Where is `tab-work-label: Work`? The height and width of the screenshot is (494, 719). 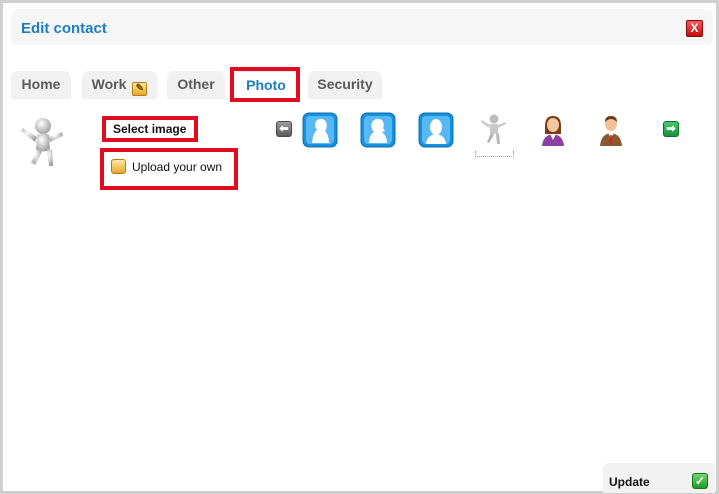 tab-work-label: Work is located at coordinates (109, 84).